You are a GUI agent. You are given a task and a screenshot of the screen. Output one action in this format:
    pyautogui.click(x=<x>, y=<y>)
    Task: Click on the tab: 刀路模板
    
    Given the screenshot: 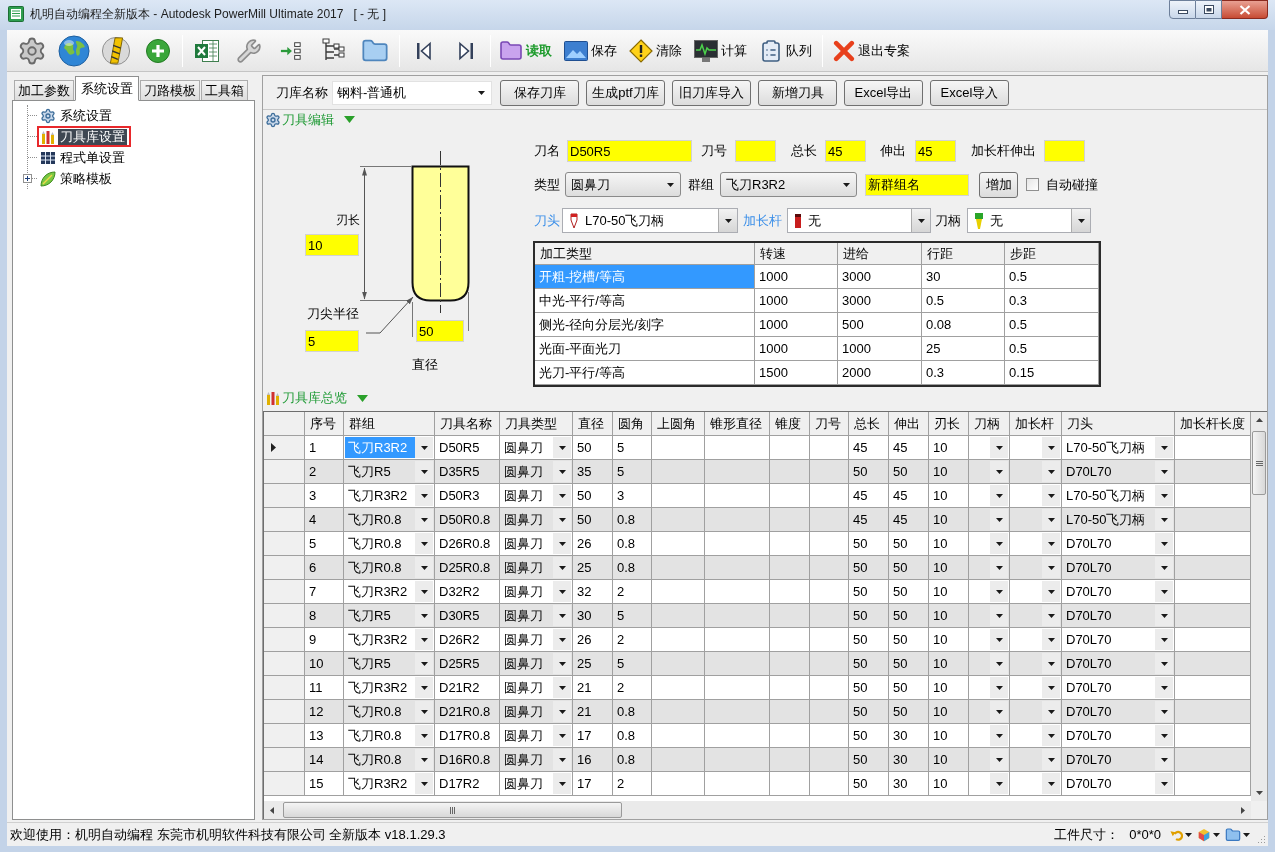 What is the action you would take?
    pyautogui.click(x=170, y=90)
    